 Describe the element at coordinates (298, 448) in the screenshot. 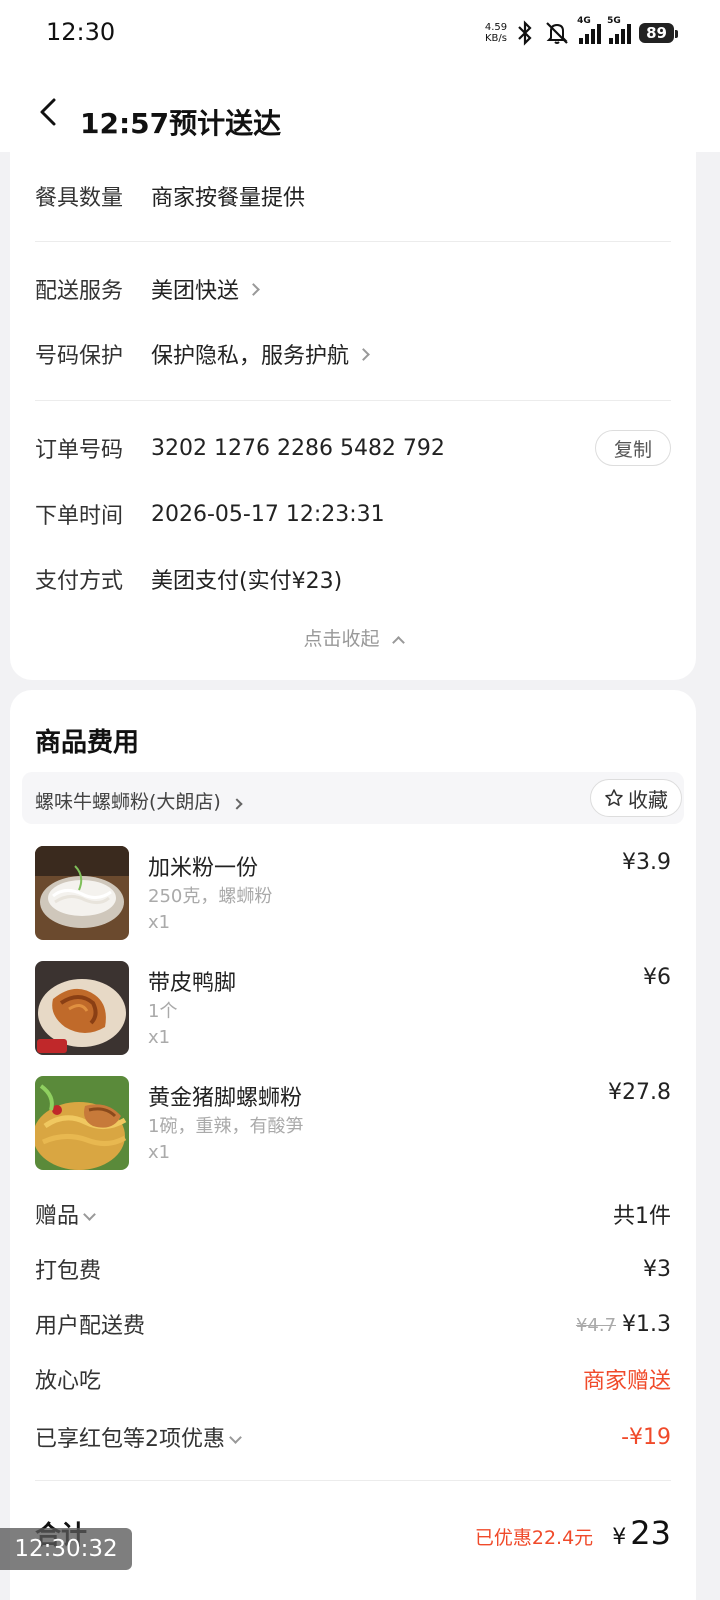

I see `order-number-value: 3202 1276 2286 5482 792` at that location.